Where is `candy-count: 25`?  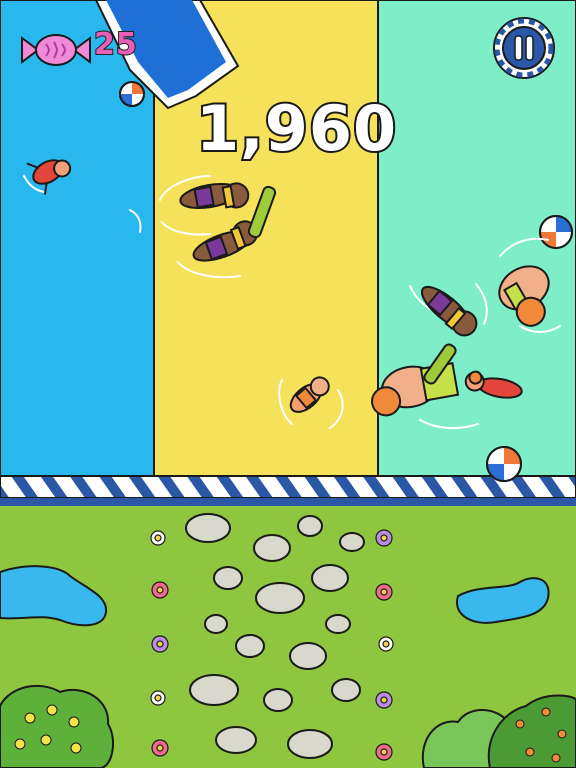
candy-count: 25 is located at coordinates (115, 44).